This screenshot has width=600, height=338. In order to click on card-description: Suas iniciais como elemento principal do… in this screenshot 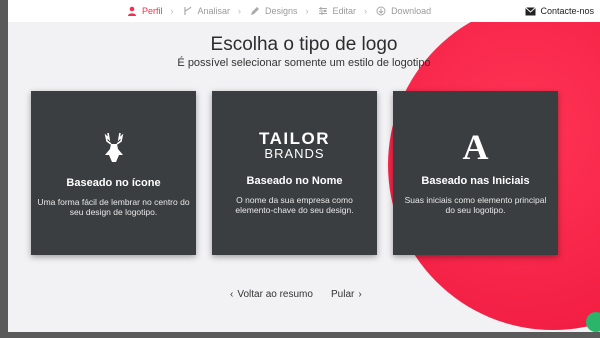, I will do `click(475, 205)`.